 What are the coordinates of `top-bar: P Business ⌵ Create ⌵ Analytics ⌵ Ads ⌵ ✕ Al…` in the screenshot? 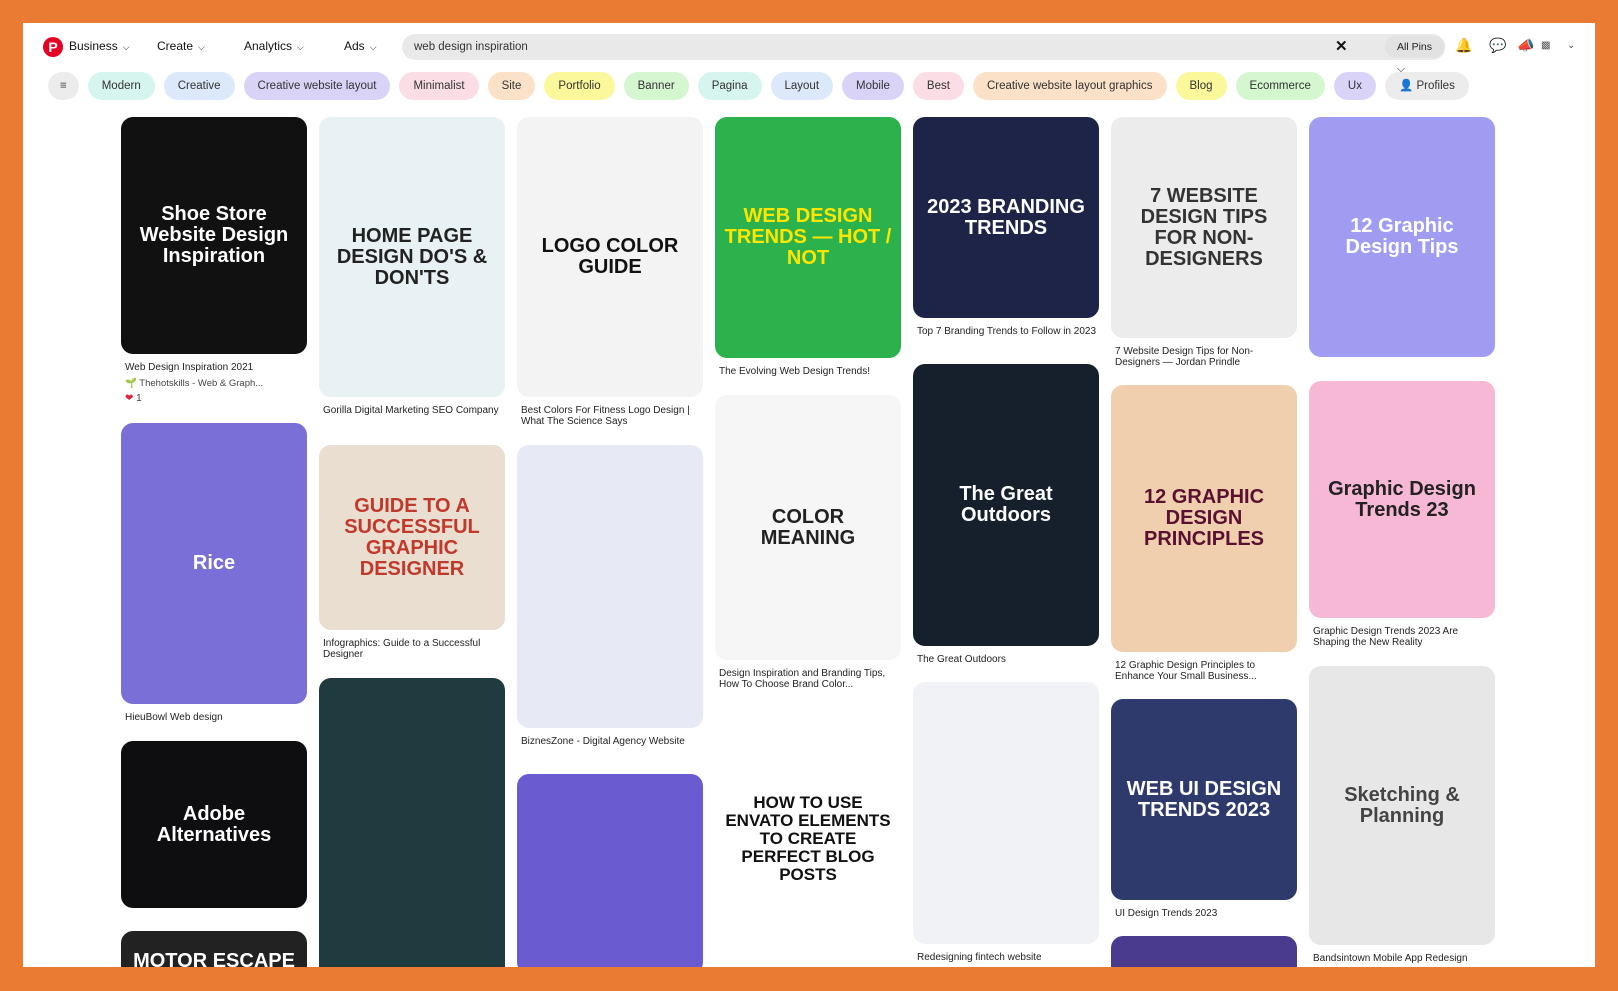 It's located at (809, 54).